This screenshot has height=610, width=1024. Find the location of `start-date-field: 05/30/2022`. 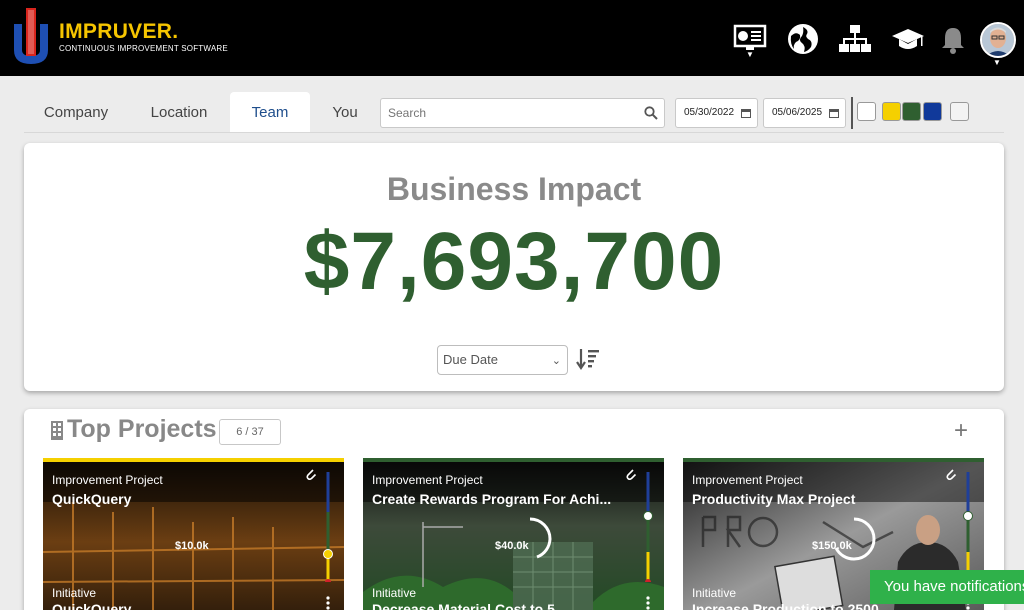

start-date-field: 05/30/2022 is located at coordinates (716, 113).